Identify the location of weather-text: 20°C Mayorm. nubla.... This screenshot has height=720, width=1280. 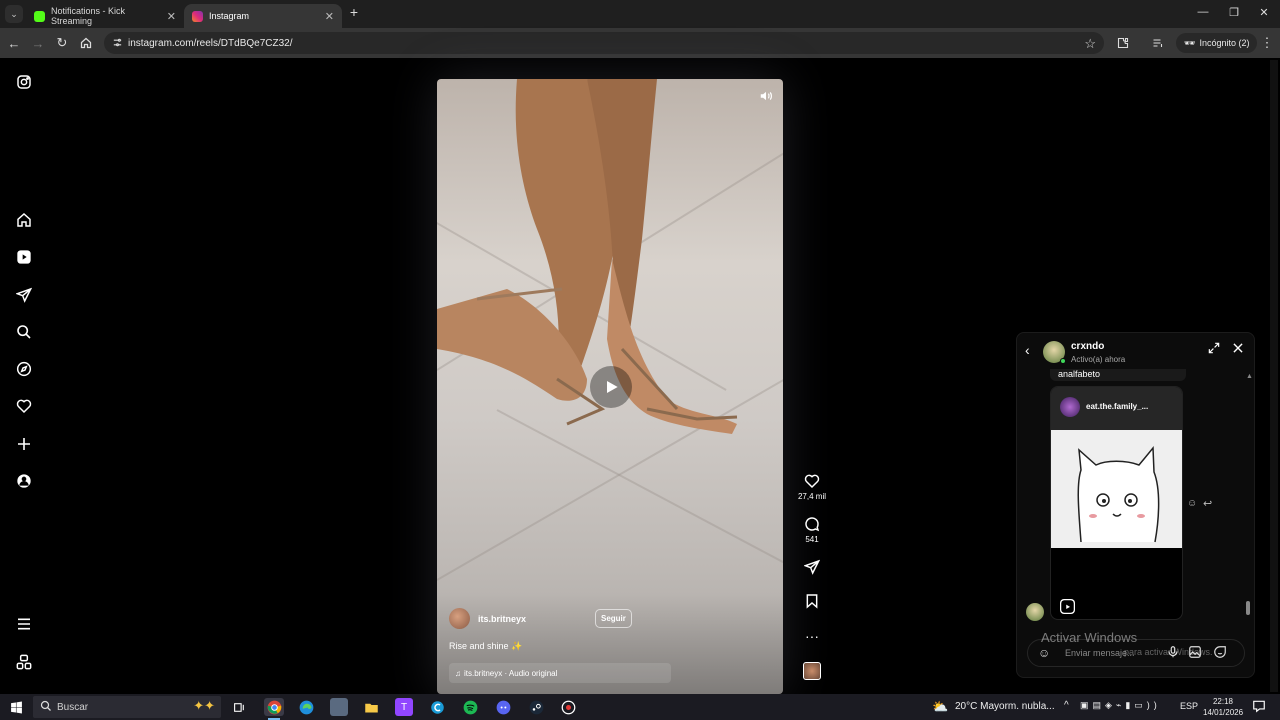
(1005, 706).